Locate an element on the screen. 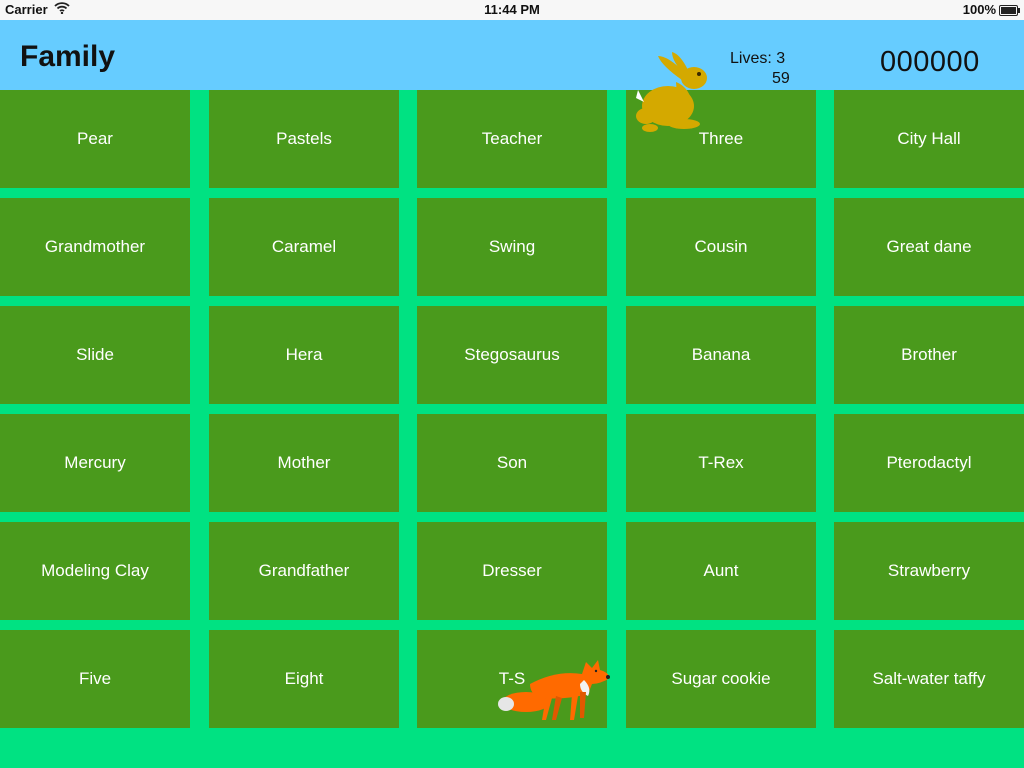  word-tile: Salt-water taffy is located at coordinates (929, 679).